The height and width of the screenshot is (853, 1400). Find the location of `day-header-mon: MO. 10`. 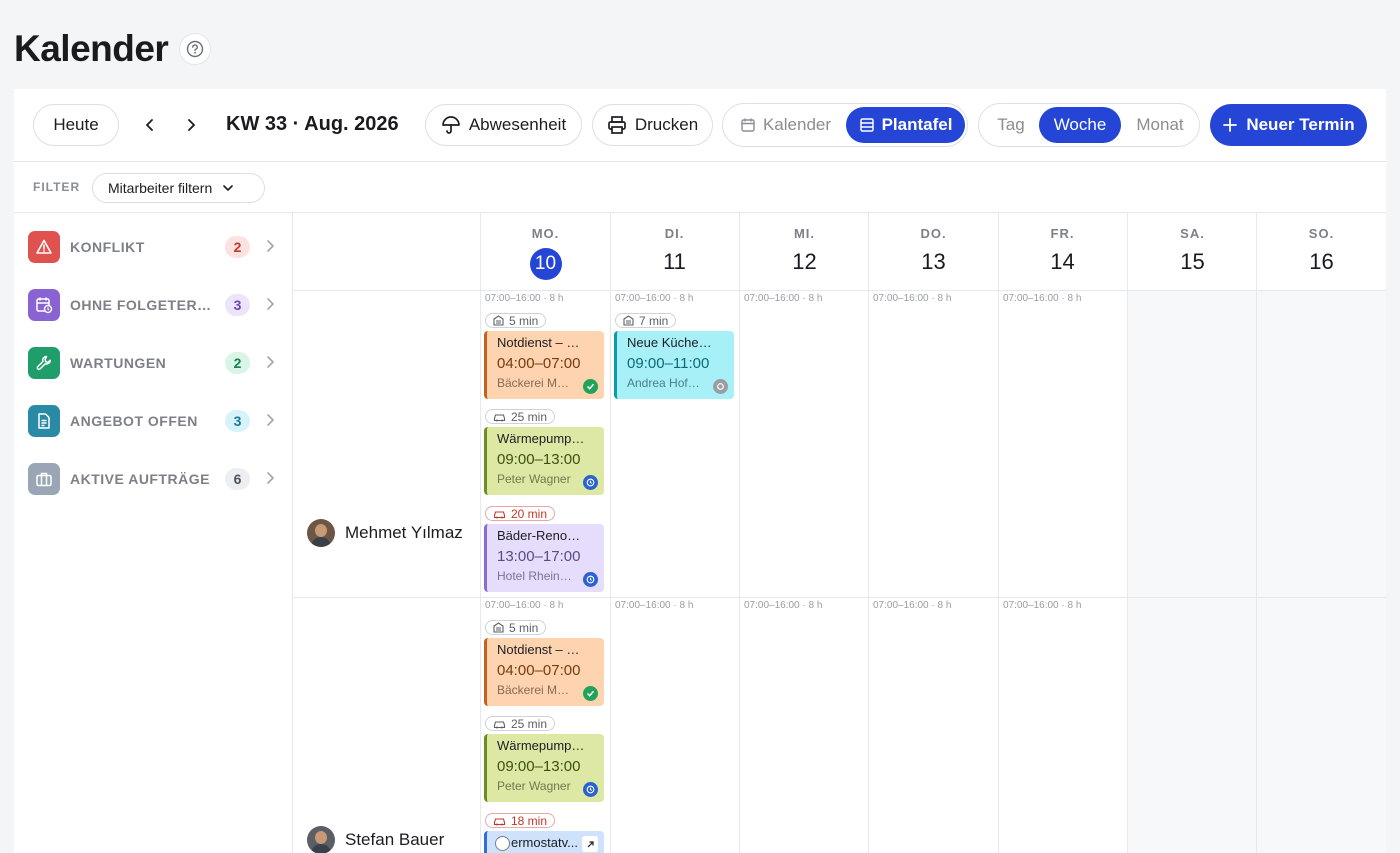

day-header-mon: MO. 10 is located at coordinates (545, 251).